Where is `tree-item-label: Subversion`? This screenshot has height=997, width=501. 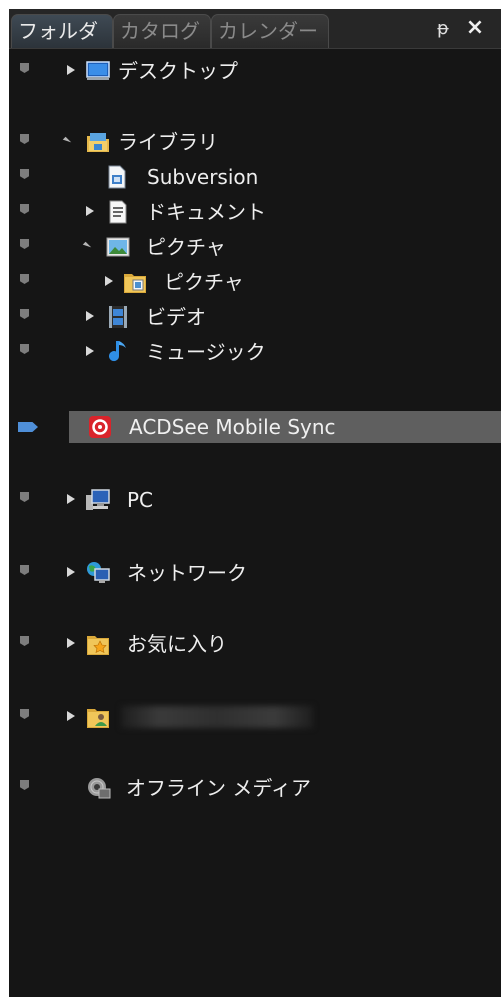
tree-item-label: Subversion is located at coordinates (203, 177).